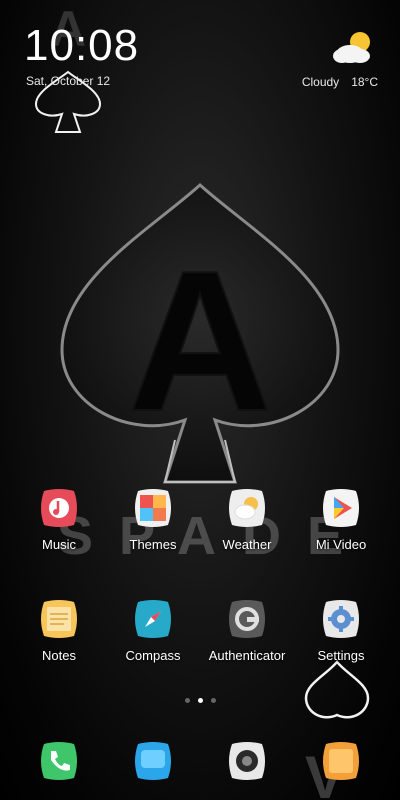 This screenshot has width=400, height=800. I want to click on app-label: Notes, so click(59, 655).